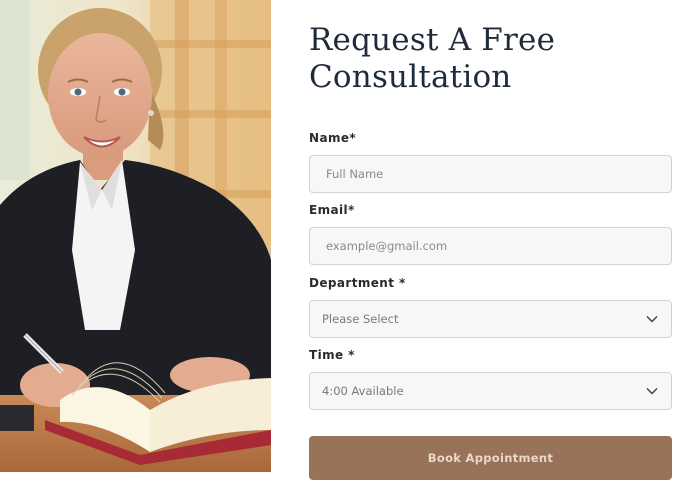 This screenshot has width=693, height=502. What do you see at coordinates (432, 40) in the screenshot?
I see `form-title-line1: Request A Free` at bounding box center [432, 40].